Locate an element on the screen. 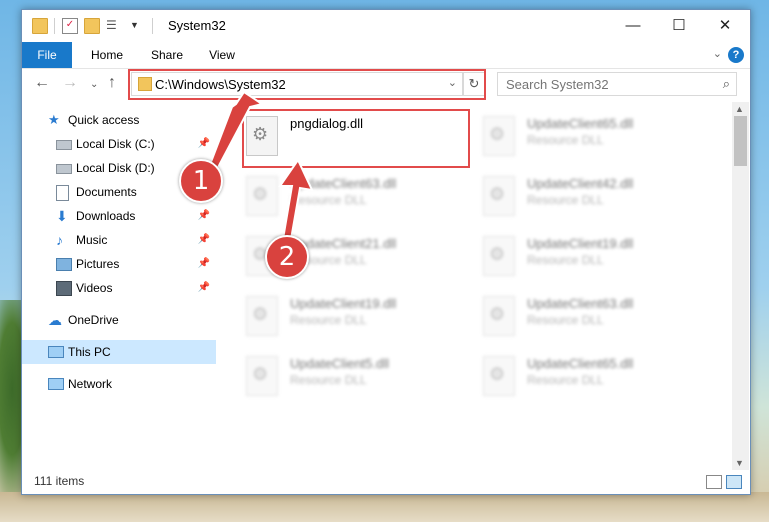 The height and width of the screenshot is (522, 769). window-title: System32 is located at coordinates (197, 25).